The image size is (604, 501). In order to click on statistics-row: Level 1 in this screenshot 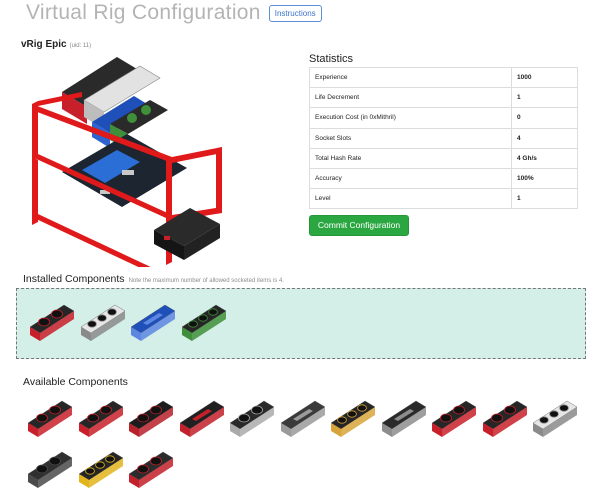, I will do `click(443, 199)`.